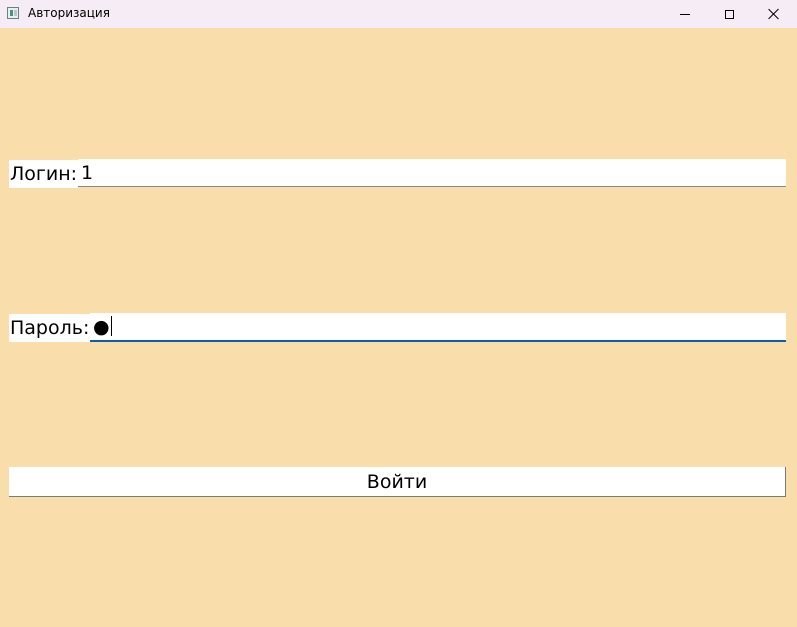 The height and width of the screenshot is (627, 797). I want to click on maximize-button, so click(729, 14).